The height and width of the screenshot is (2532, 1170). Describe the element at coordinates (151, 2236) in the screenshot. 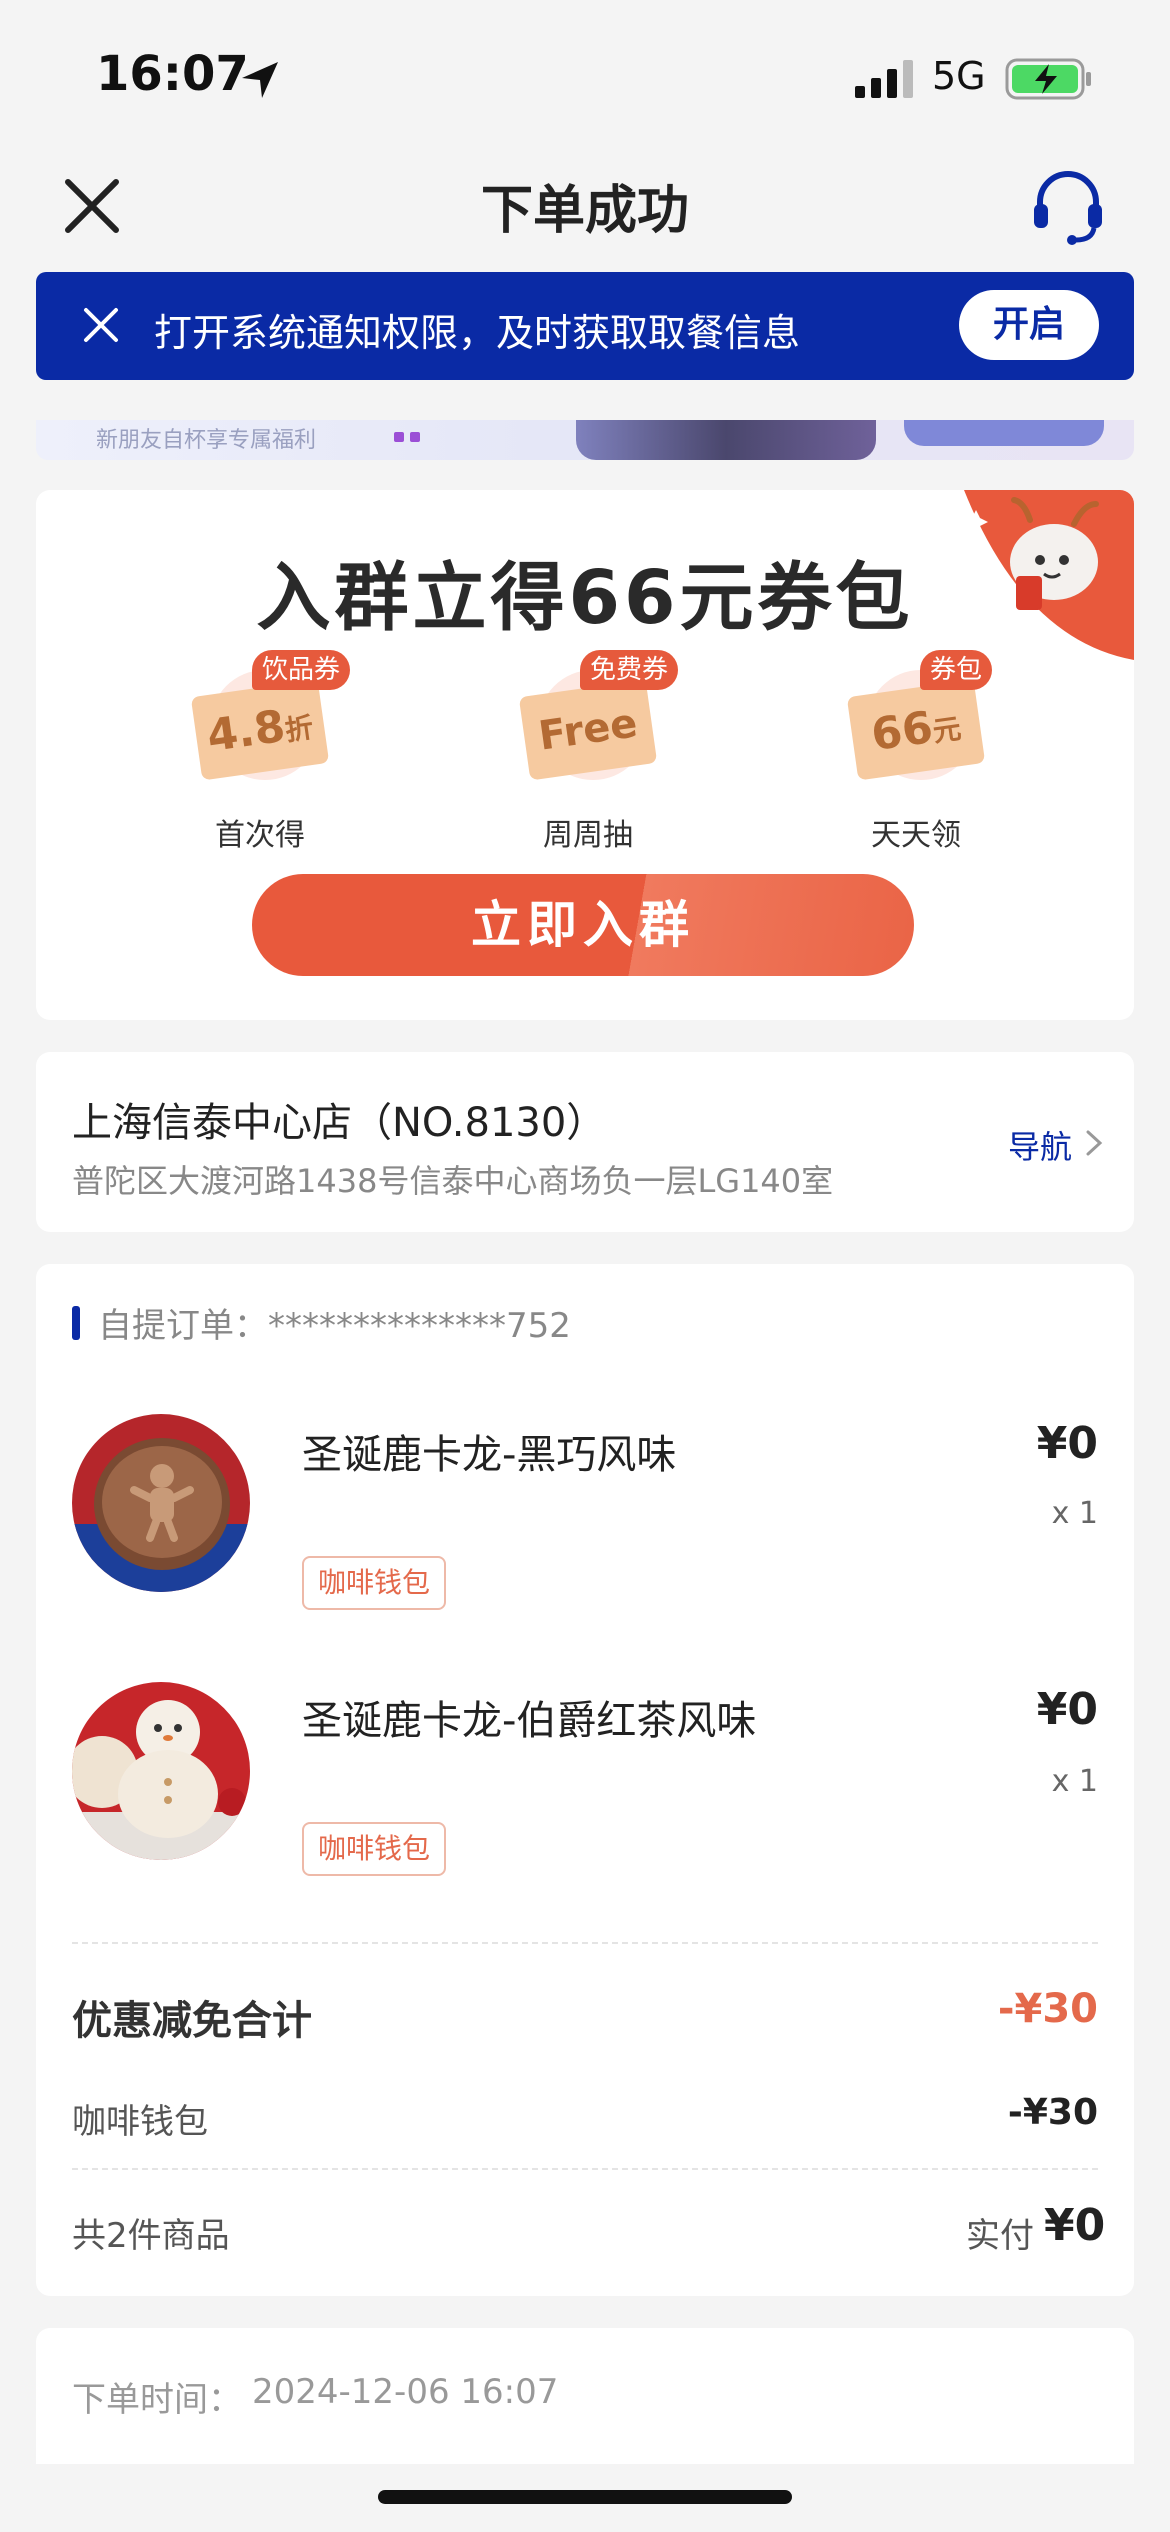

I see `item-count: 共2件商品` at that location.